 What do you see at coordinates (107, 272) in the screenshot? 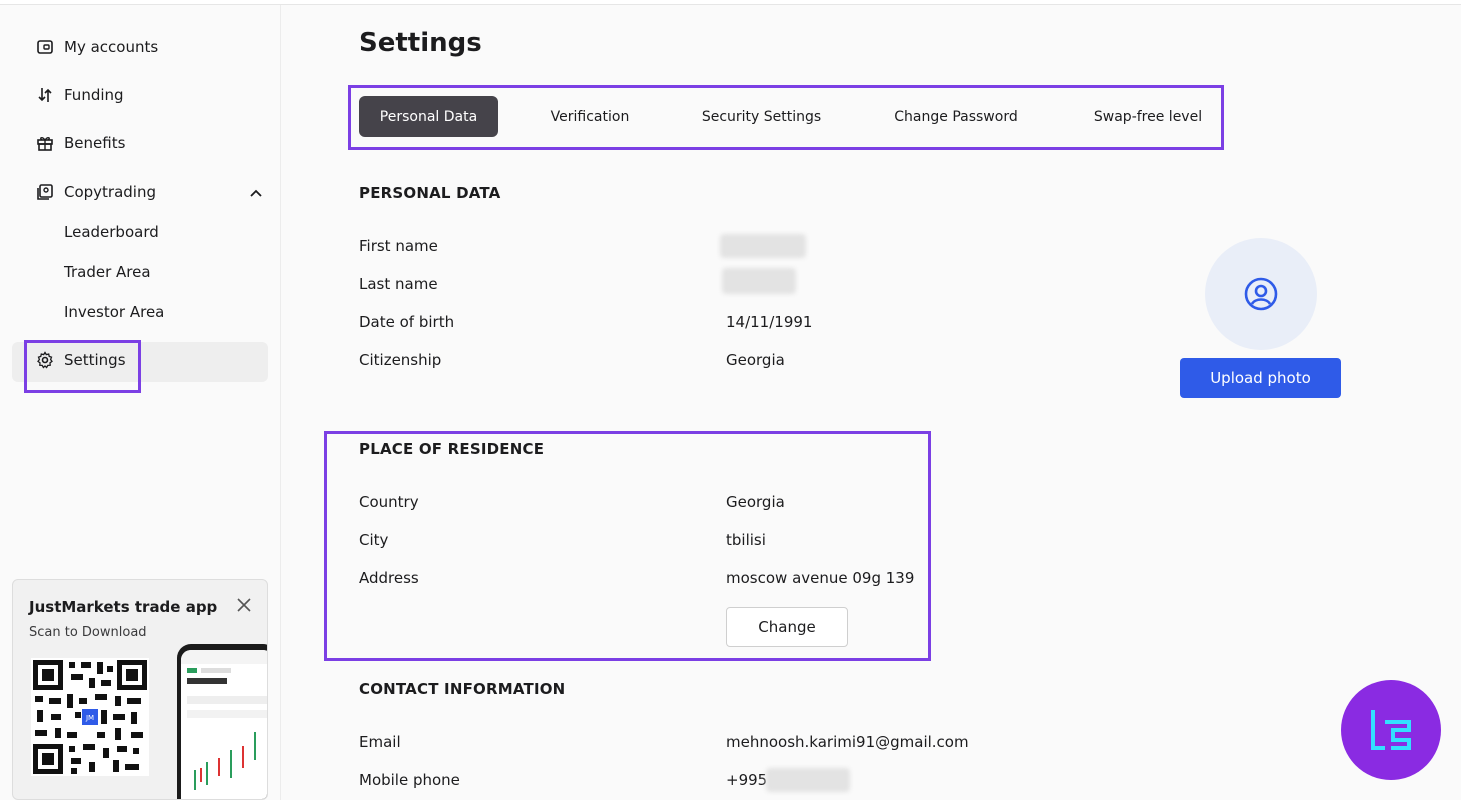
I see `sidebar-item-trader-area: Trader Area` at bounding box center [107, 272].